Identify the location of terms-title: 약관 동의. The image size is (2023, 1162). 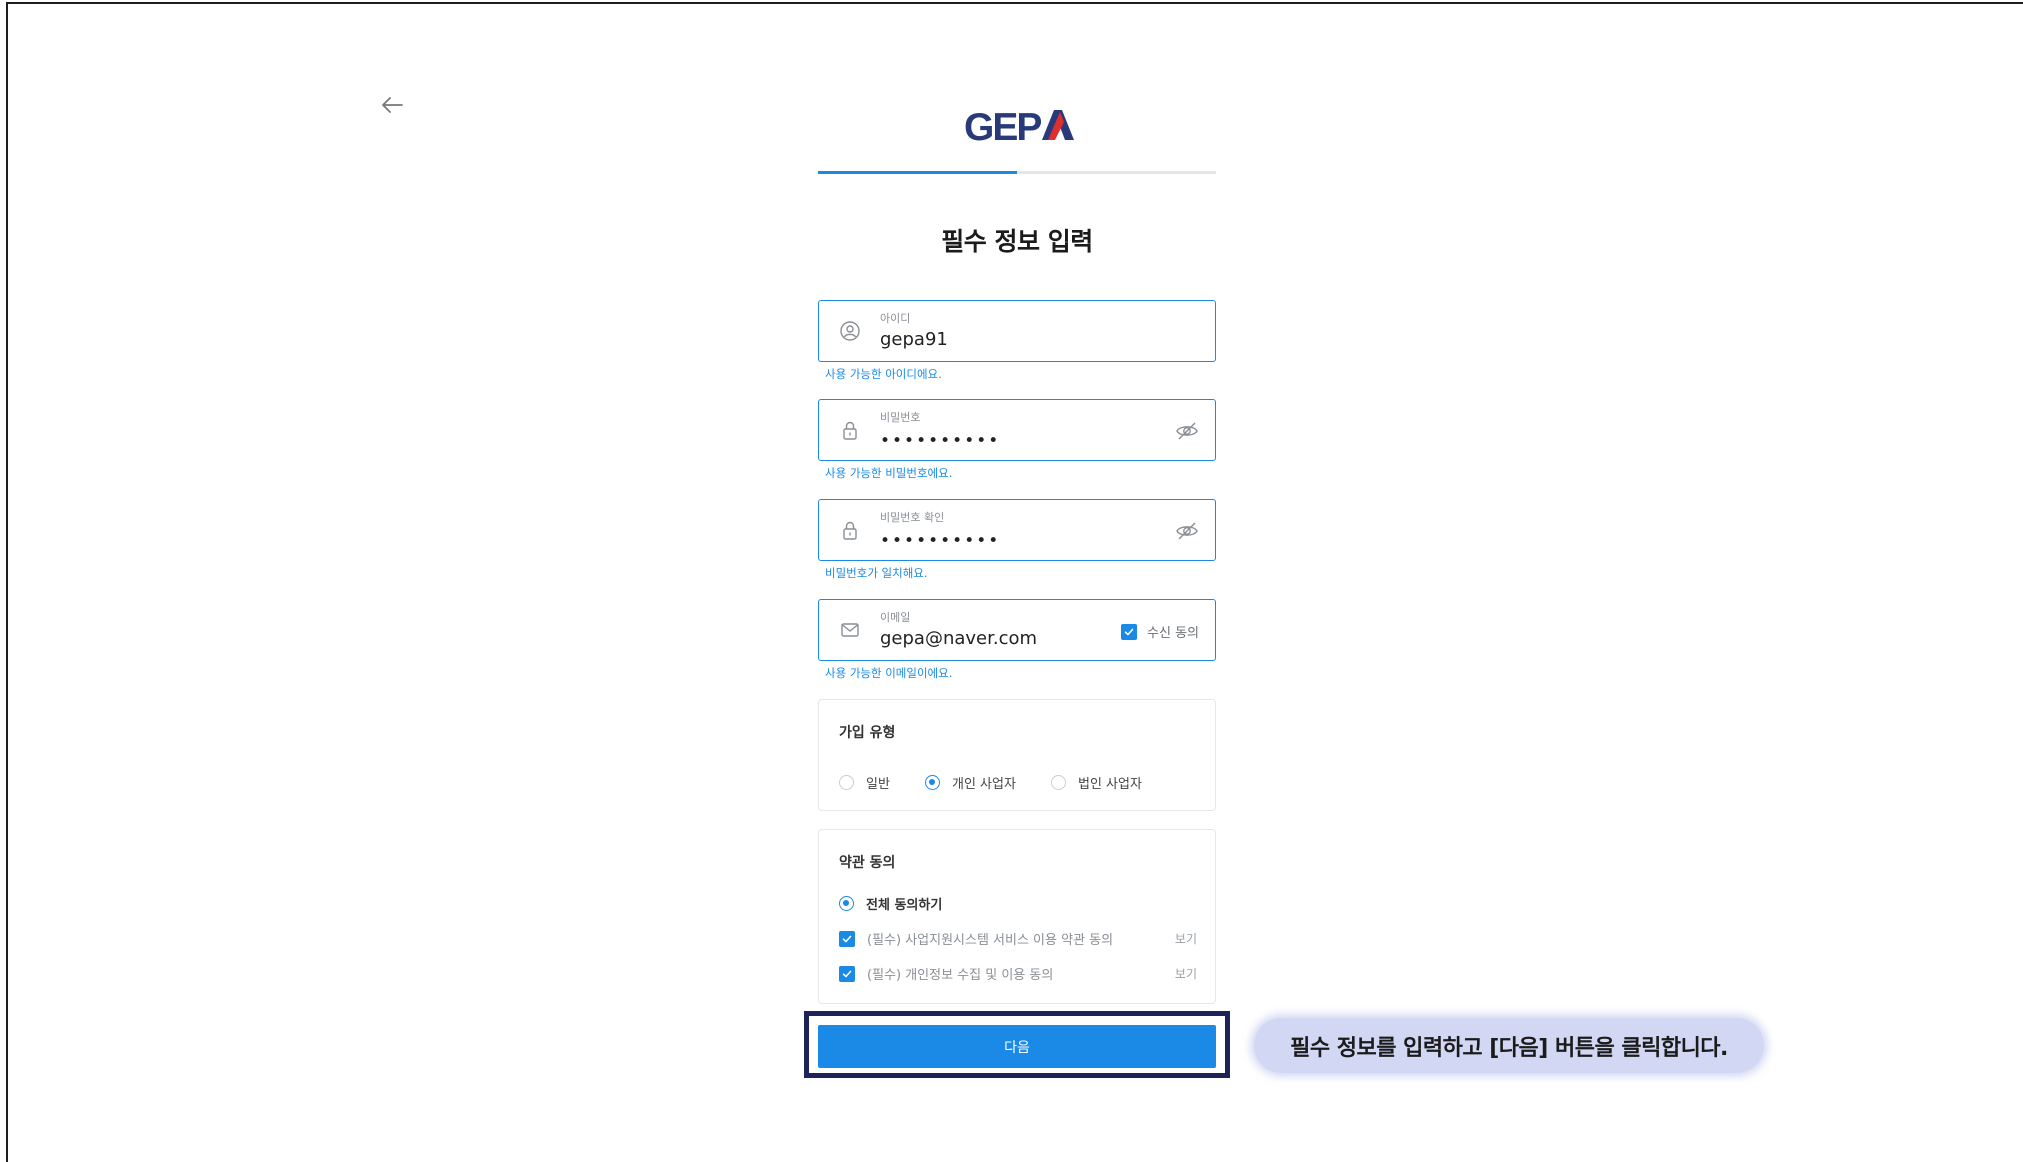
(867, 863).